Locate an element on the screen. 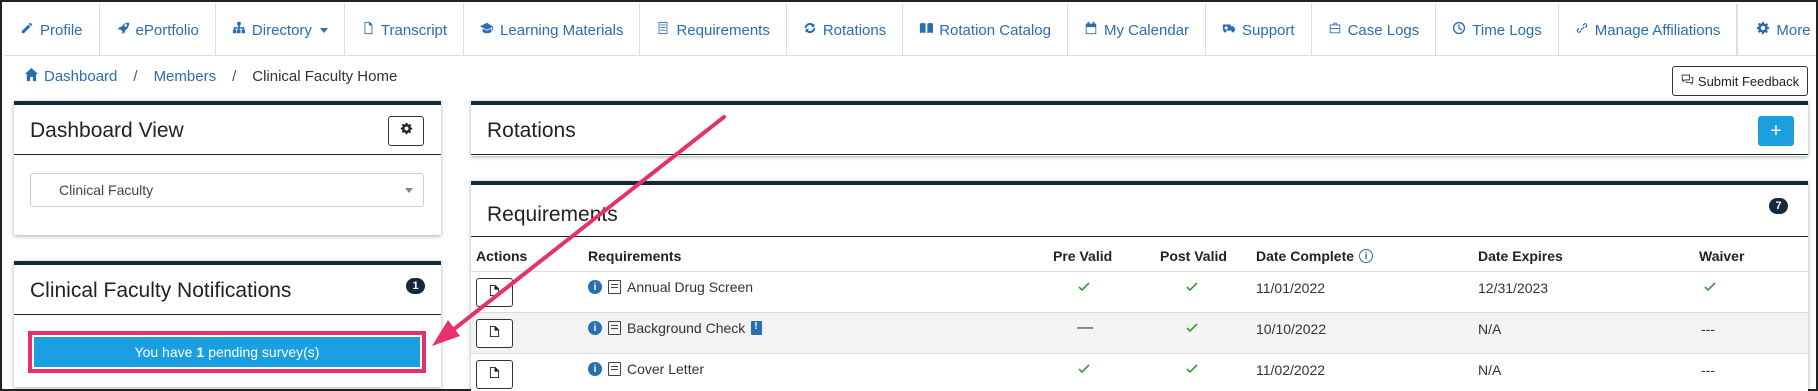 Image resolution: width=1818 pixels, height=391 pixels. nav-label: More is located at coordinates (1793, 30).